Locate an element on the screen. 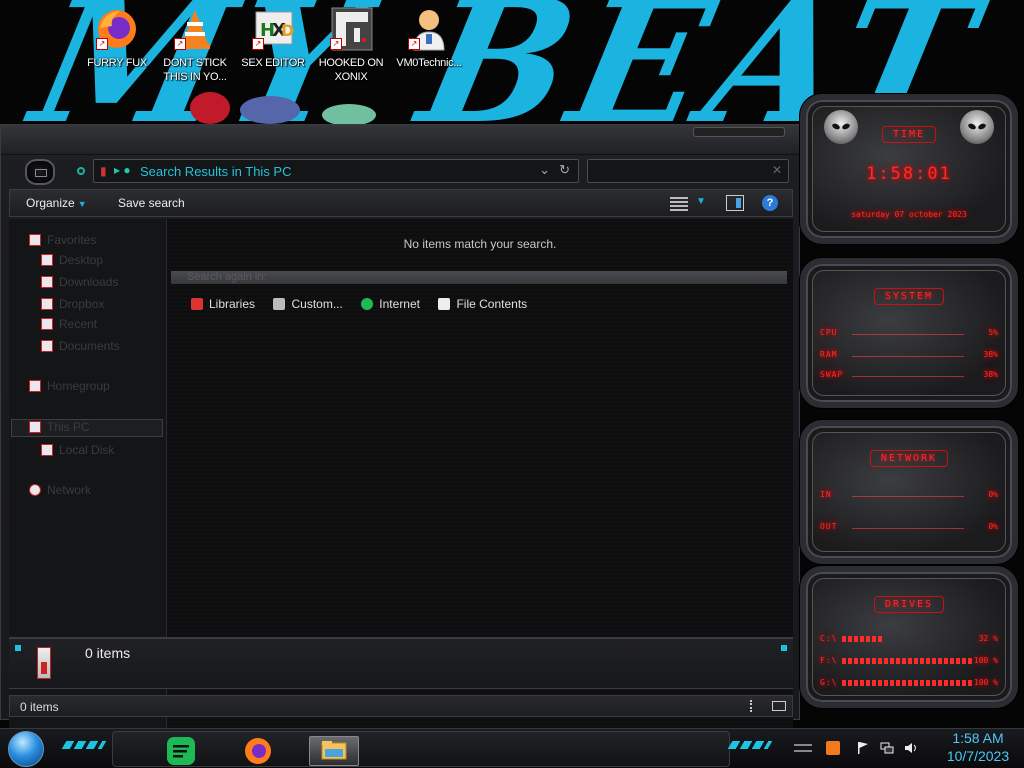 This screenshot has width=1024, height=768. details-view-icon is located at coordinates (755, 706).